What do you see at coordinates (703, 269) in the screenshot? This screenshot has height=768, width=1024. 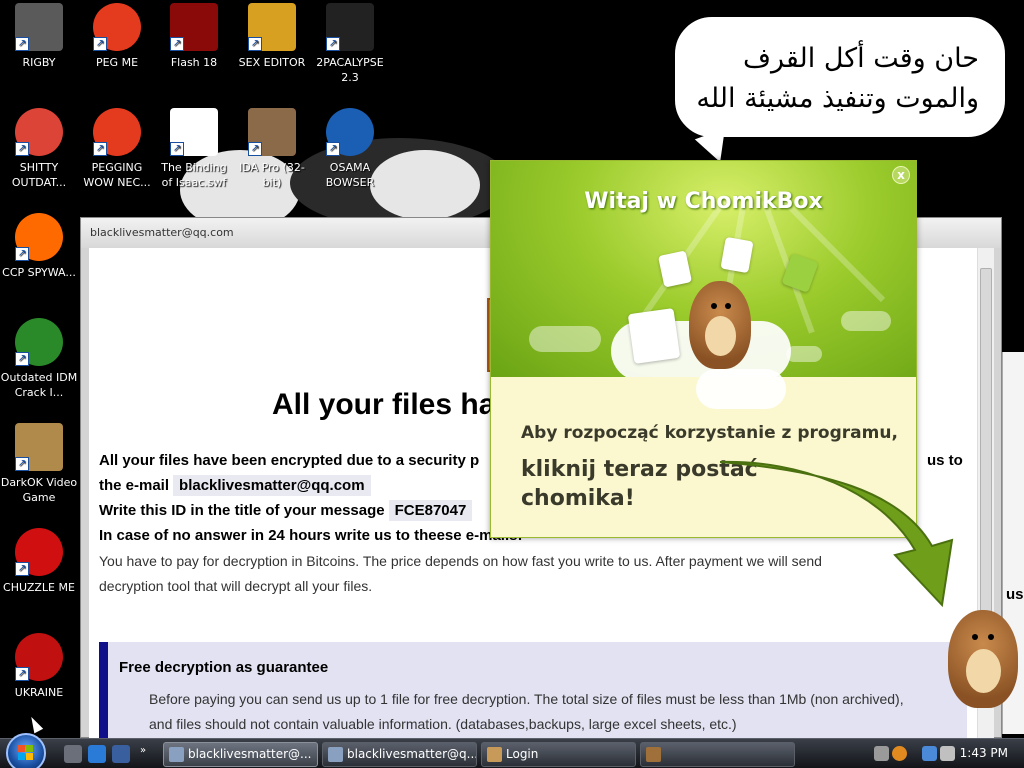 I see `chomikbox-hero: Witaj w ChomikBox x` at bounding box center [703, 269].